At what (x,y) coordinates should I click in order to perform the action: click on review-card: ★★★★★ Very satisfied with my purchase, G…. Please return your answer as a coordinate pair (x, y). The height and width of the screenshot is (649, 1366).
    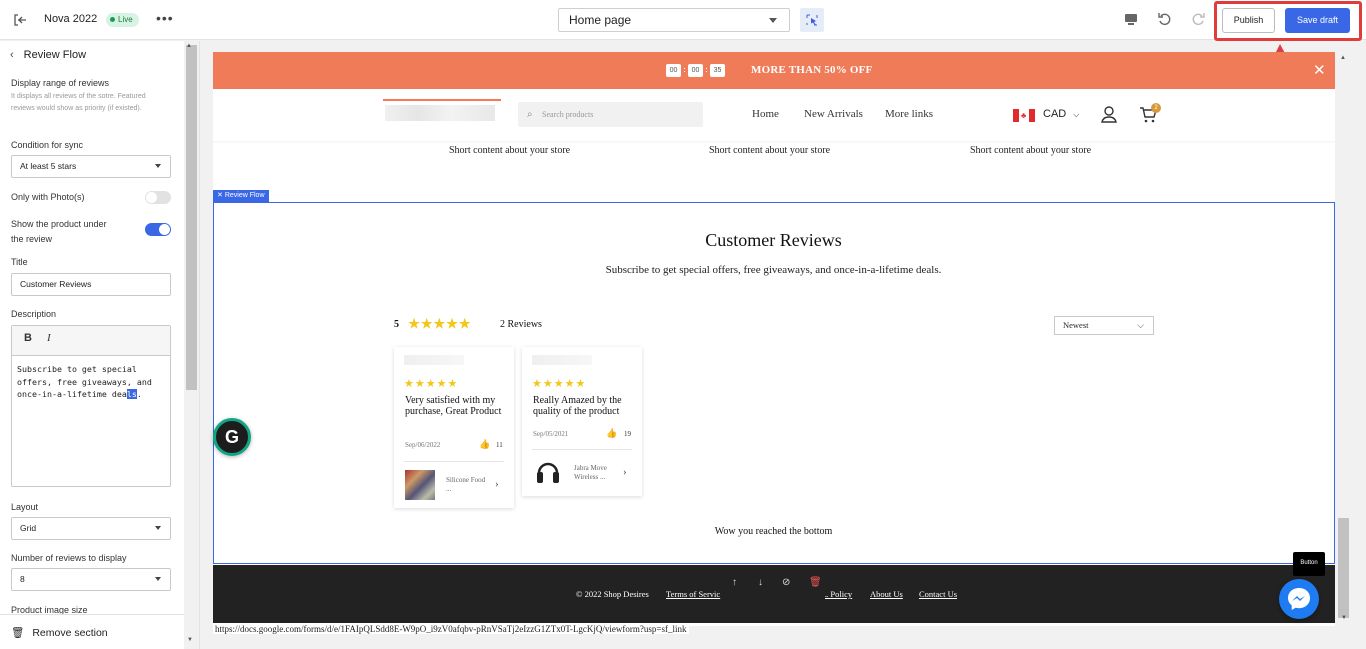
    Looking at the image, I should click on (454, 427).